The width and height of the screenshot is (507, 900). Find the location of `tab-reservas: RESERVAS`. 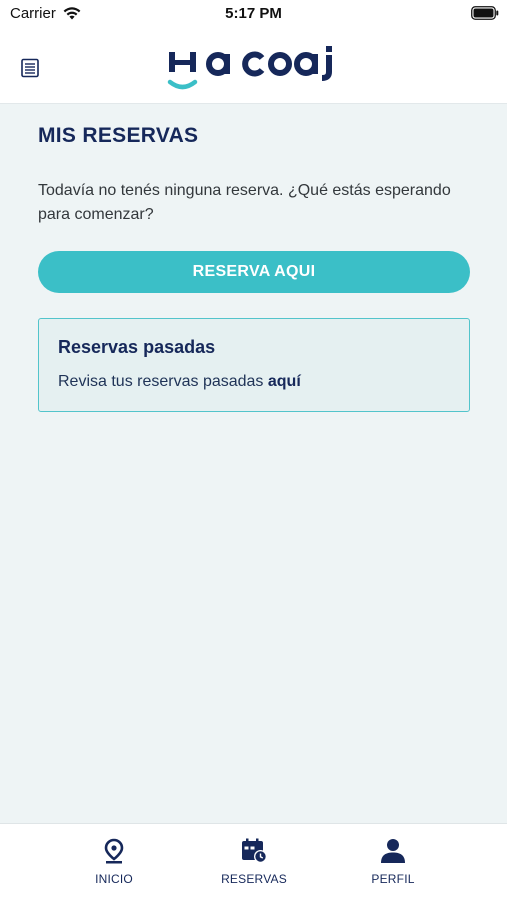

tab-reservas: RESERVAS is located at coordinates (254, 862).